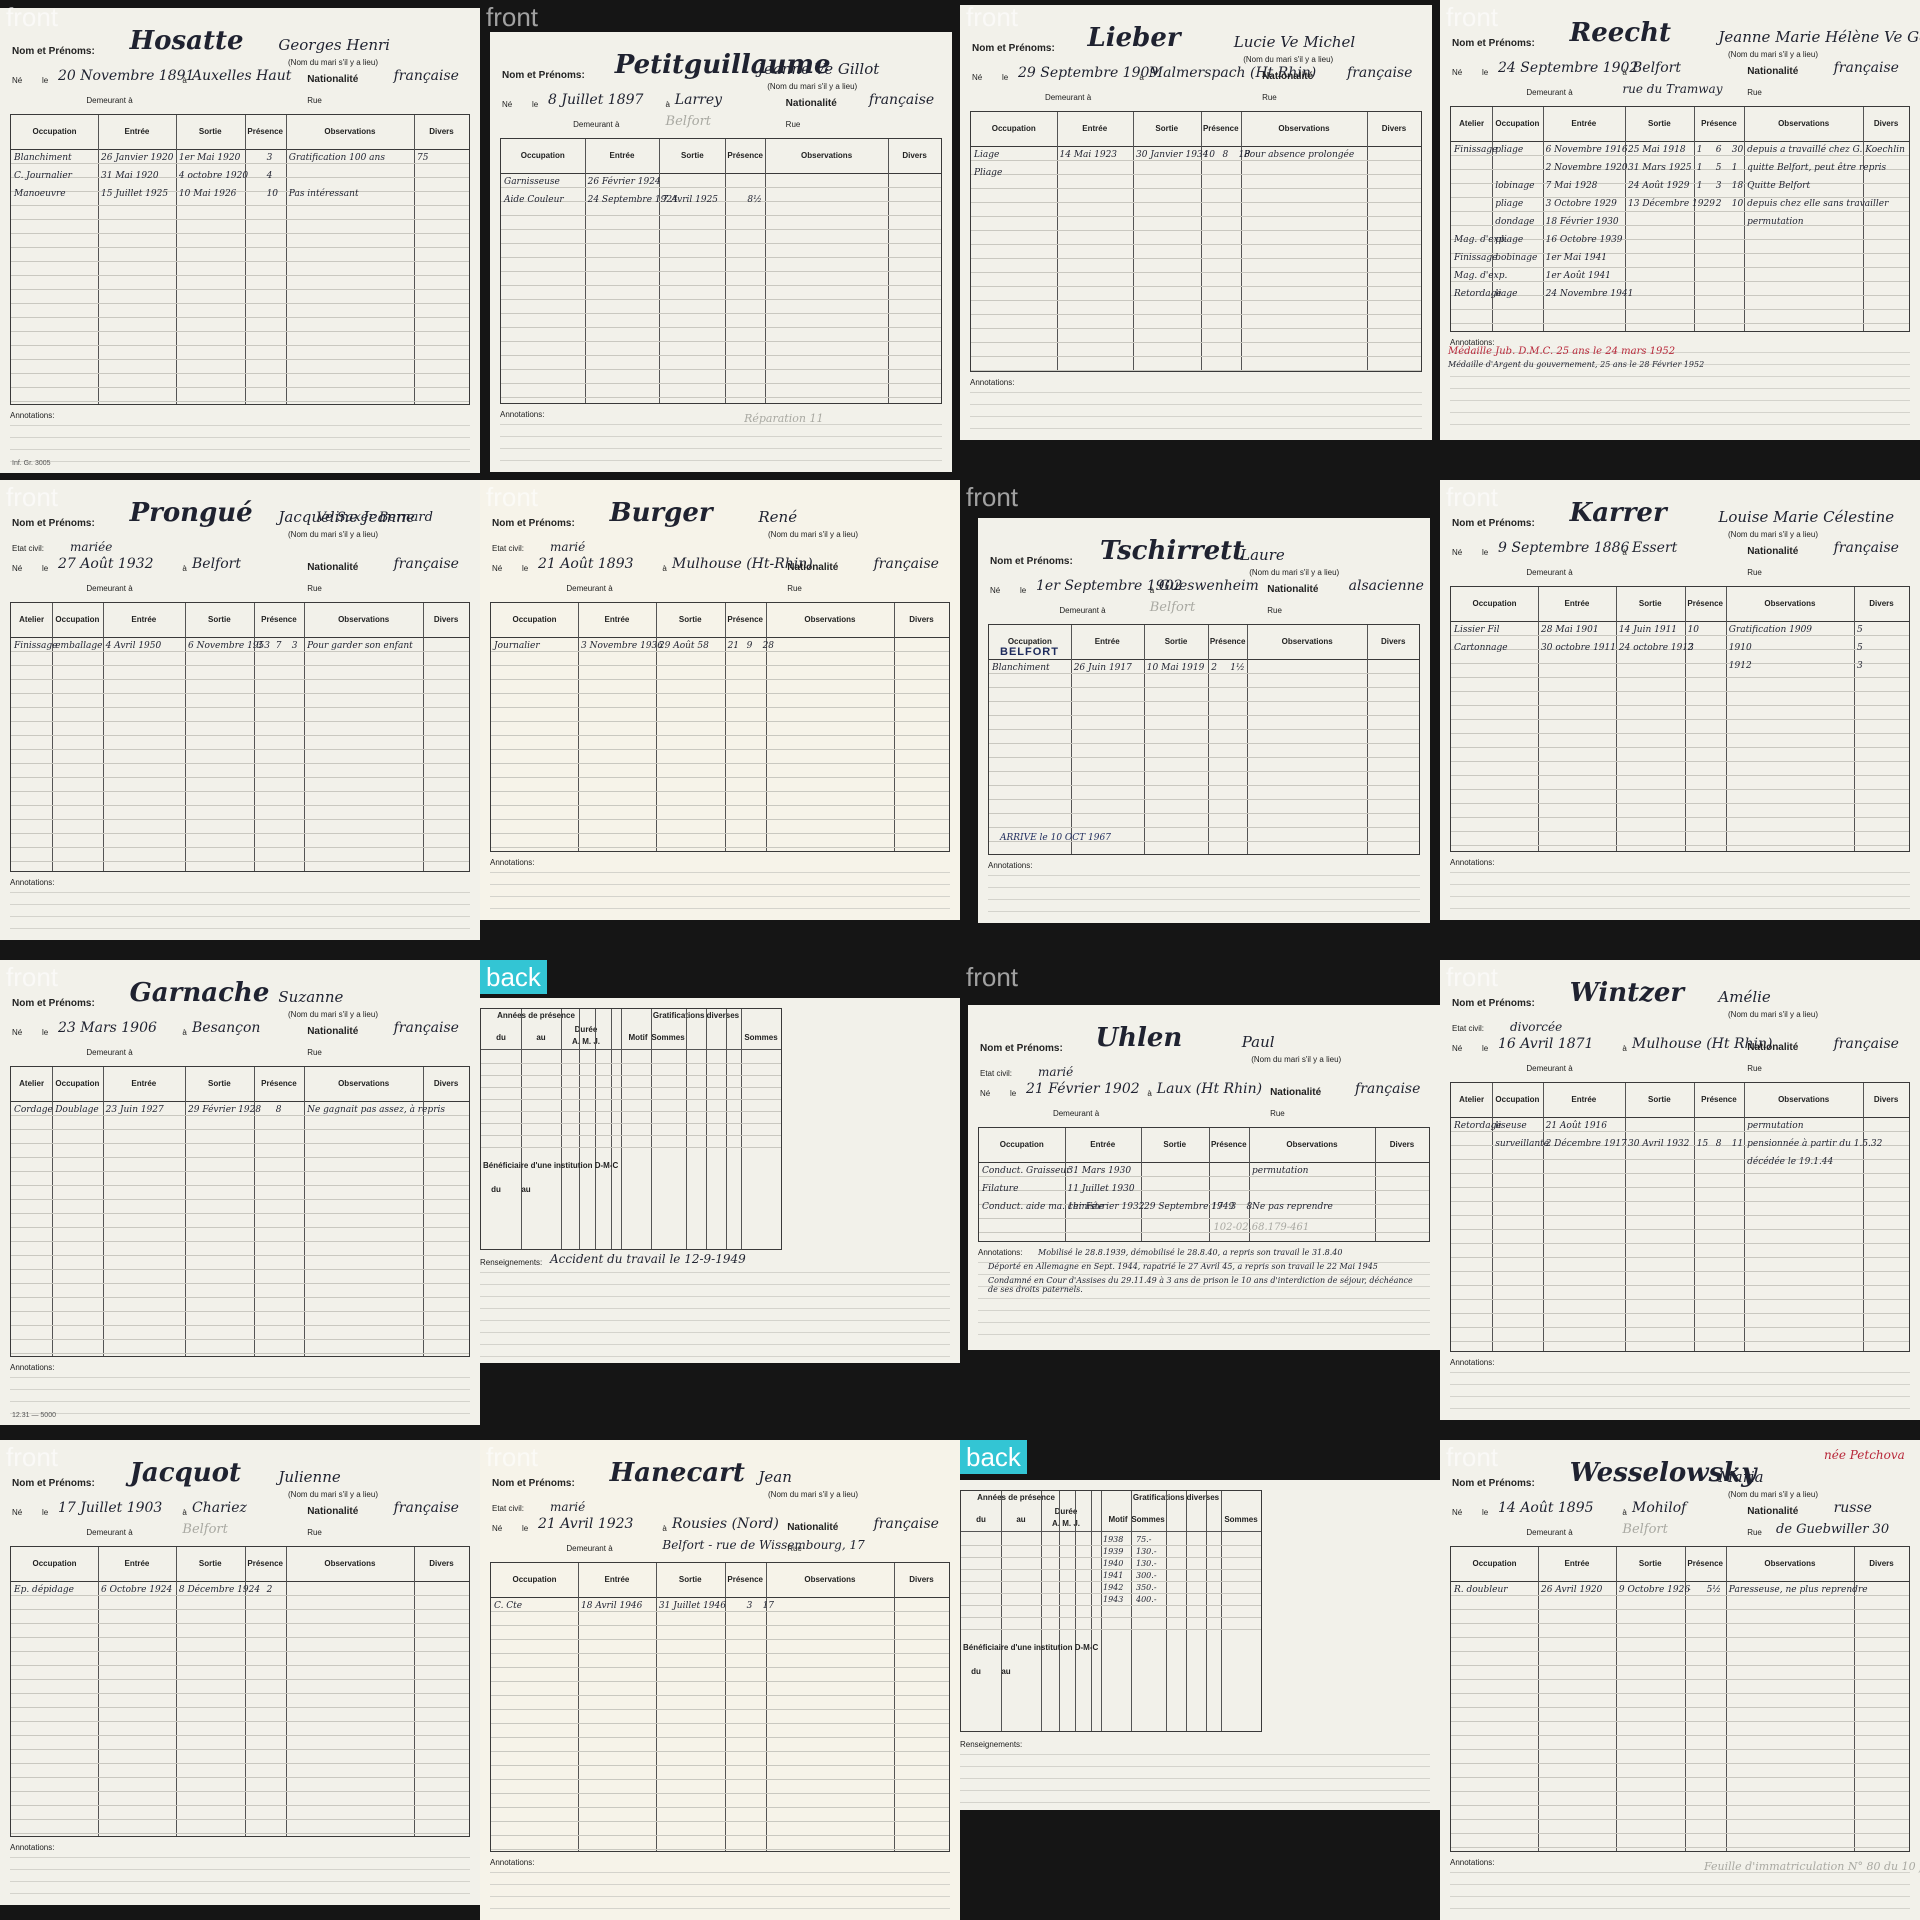 The width and height of the screenshot is (1920, 1920). What do you see at coordinates (568, 1507) in the screenshot?
I see `civil-status: marié` at bounding box center [568, 1507].